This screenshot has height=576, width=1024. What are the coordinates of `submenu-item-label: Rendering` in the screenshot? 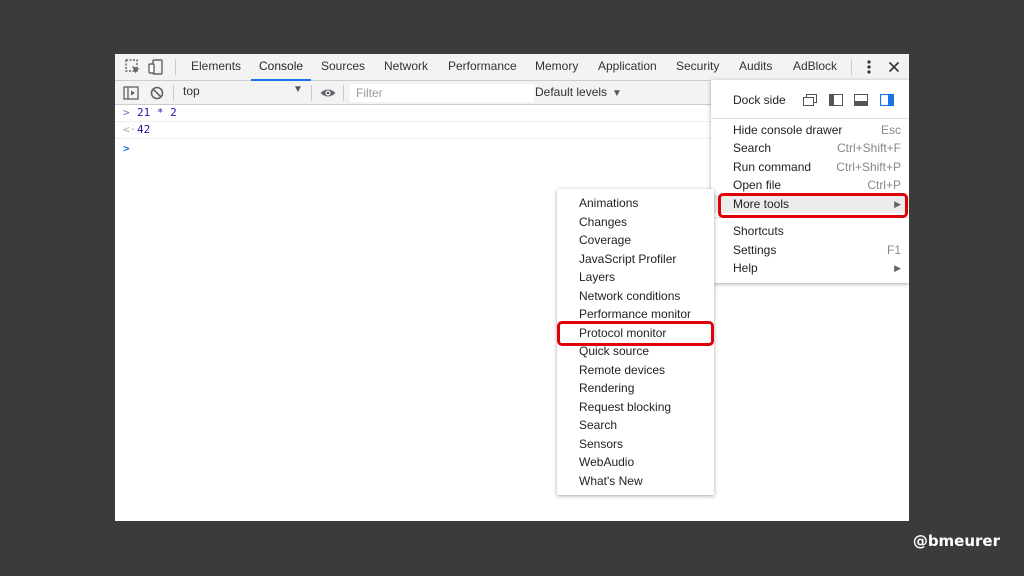 It's located at (607, 388).